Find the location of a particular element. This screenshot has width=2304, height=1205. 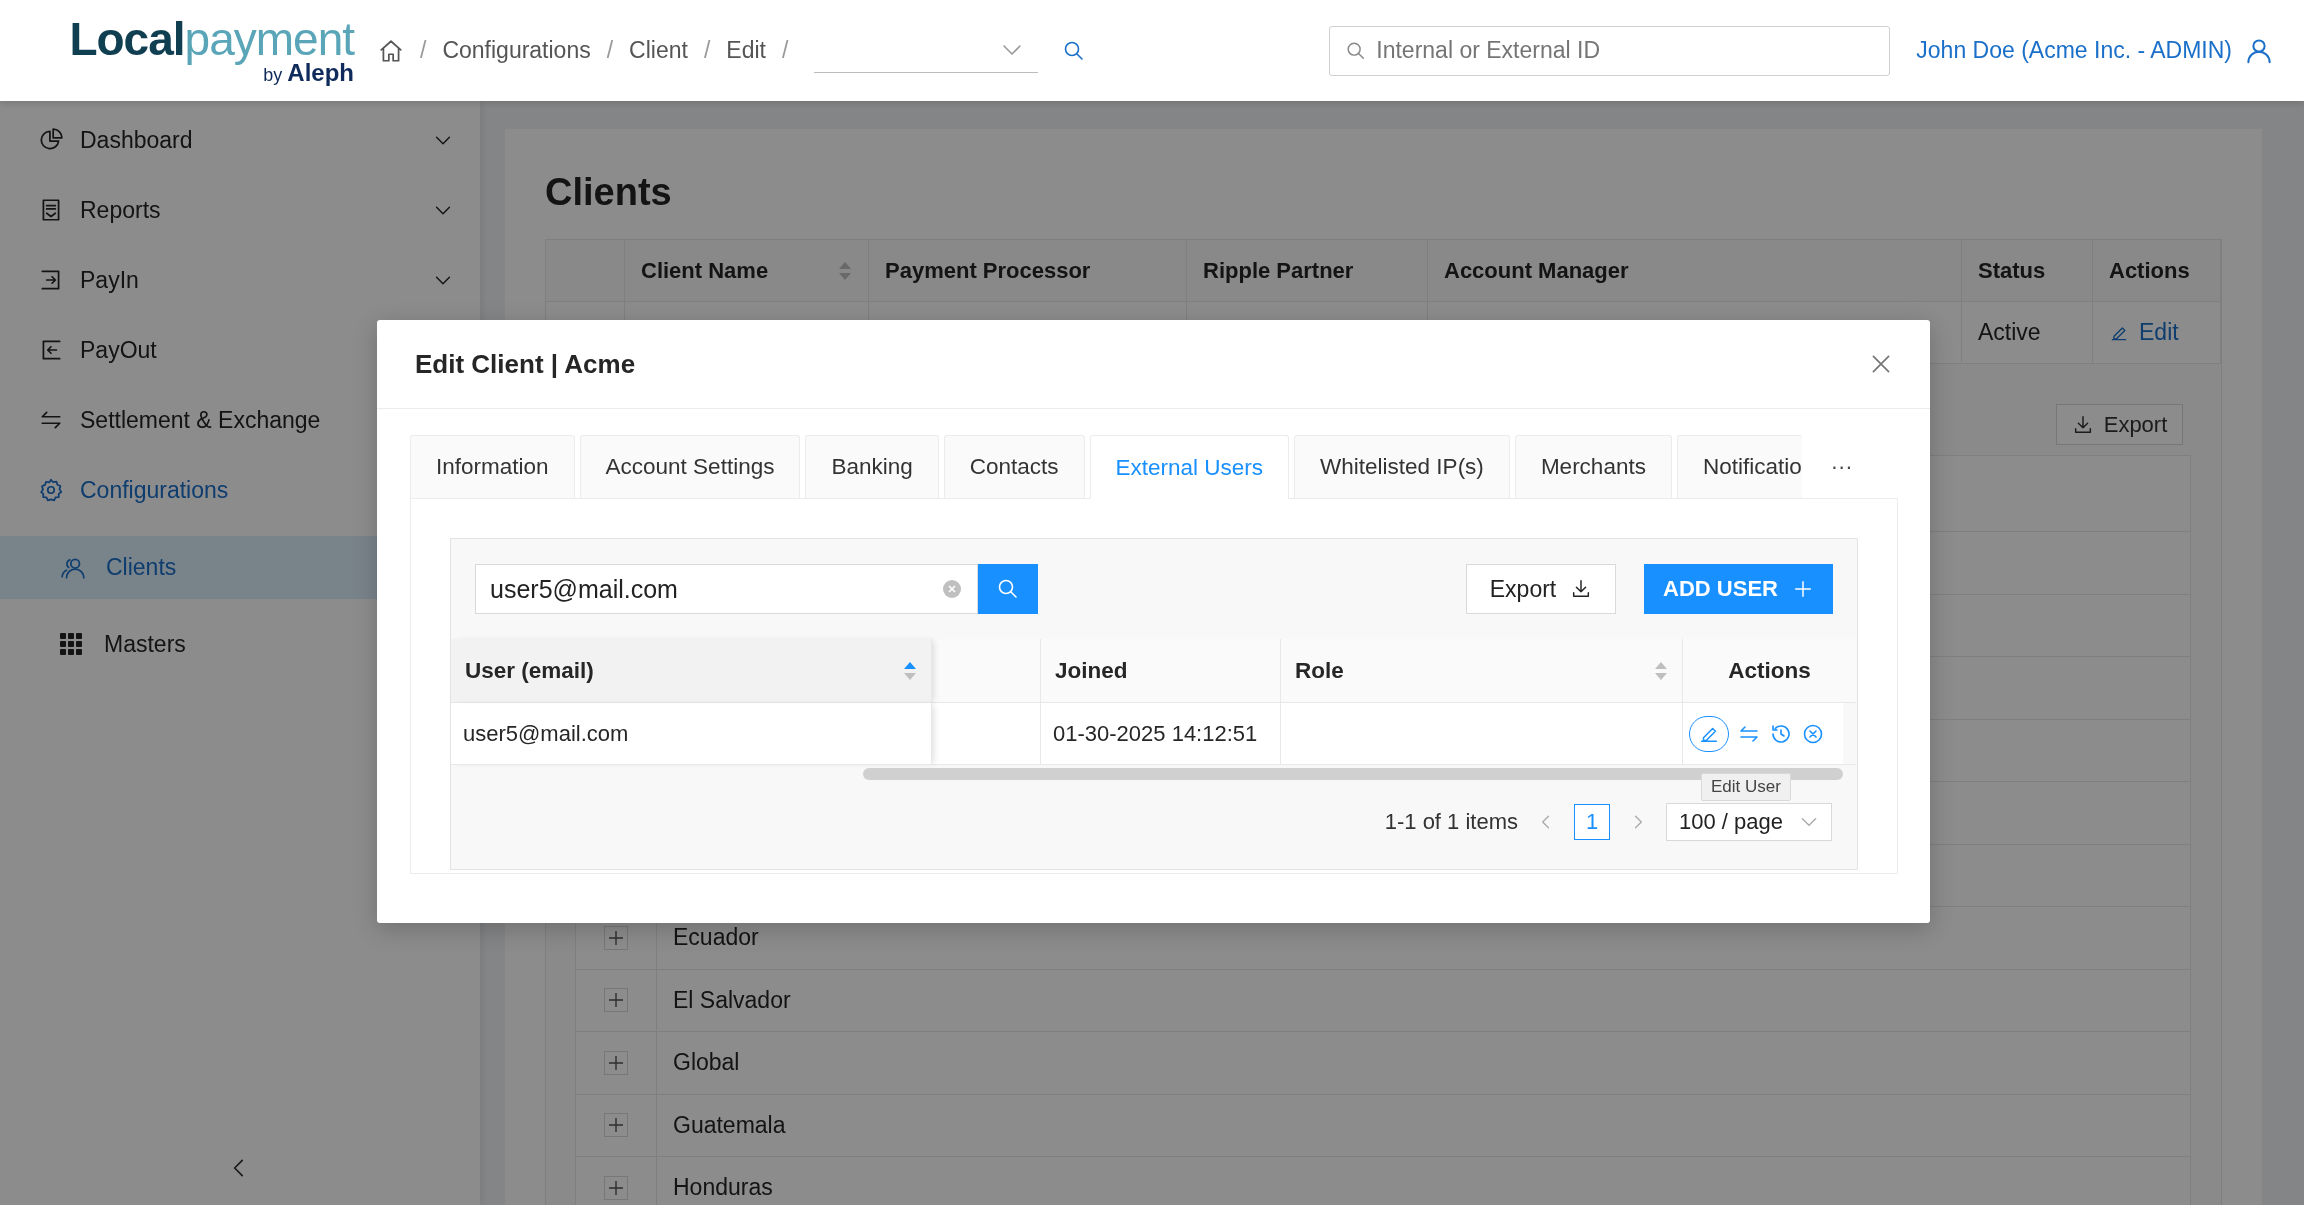

sidebar-item: PayIn is located at coordinates (240, 280).